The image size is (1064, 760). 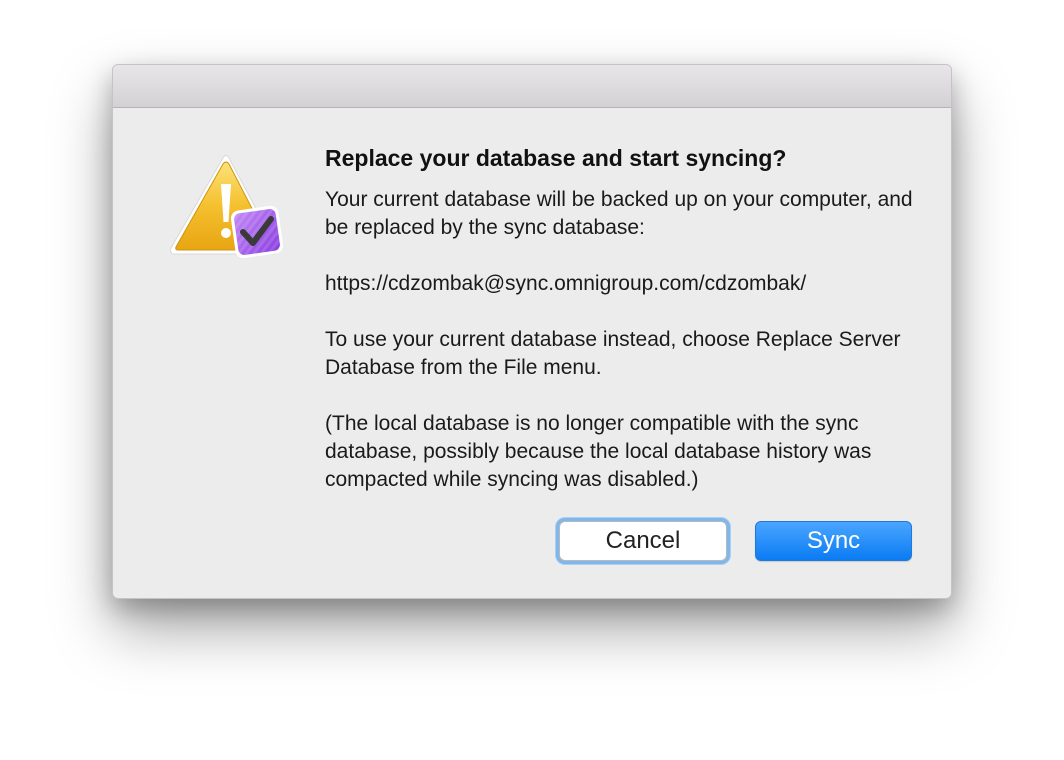 I want to click on dialog-titlebar, so click(x=532, y=86).